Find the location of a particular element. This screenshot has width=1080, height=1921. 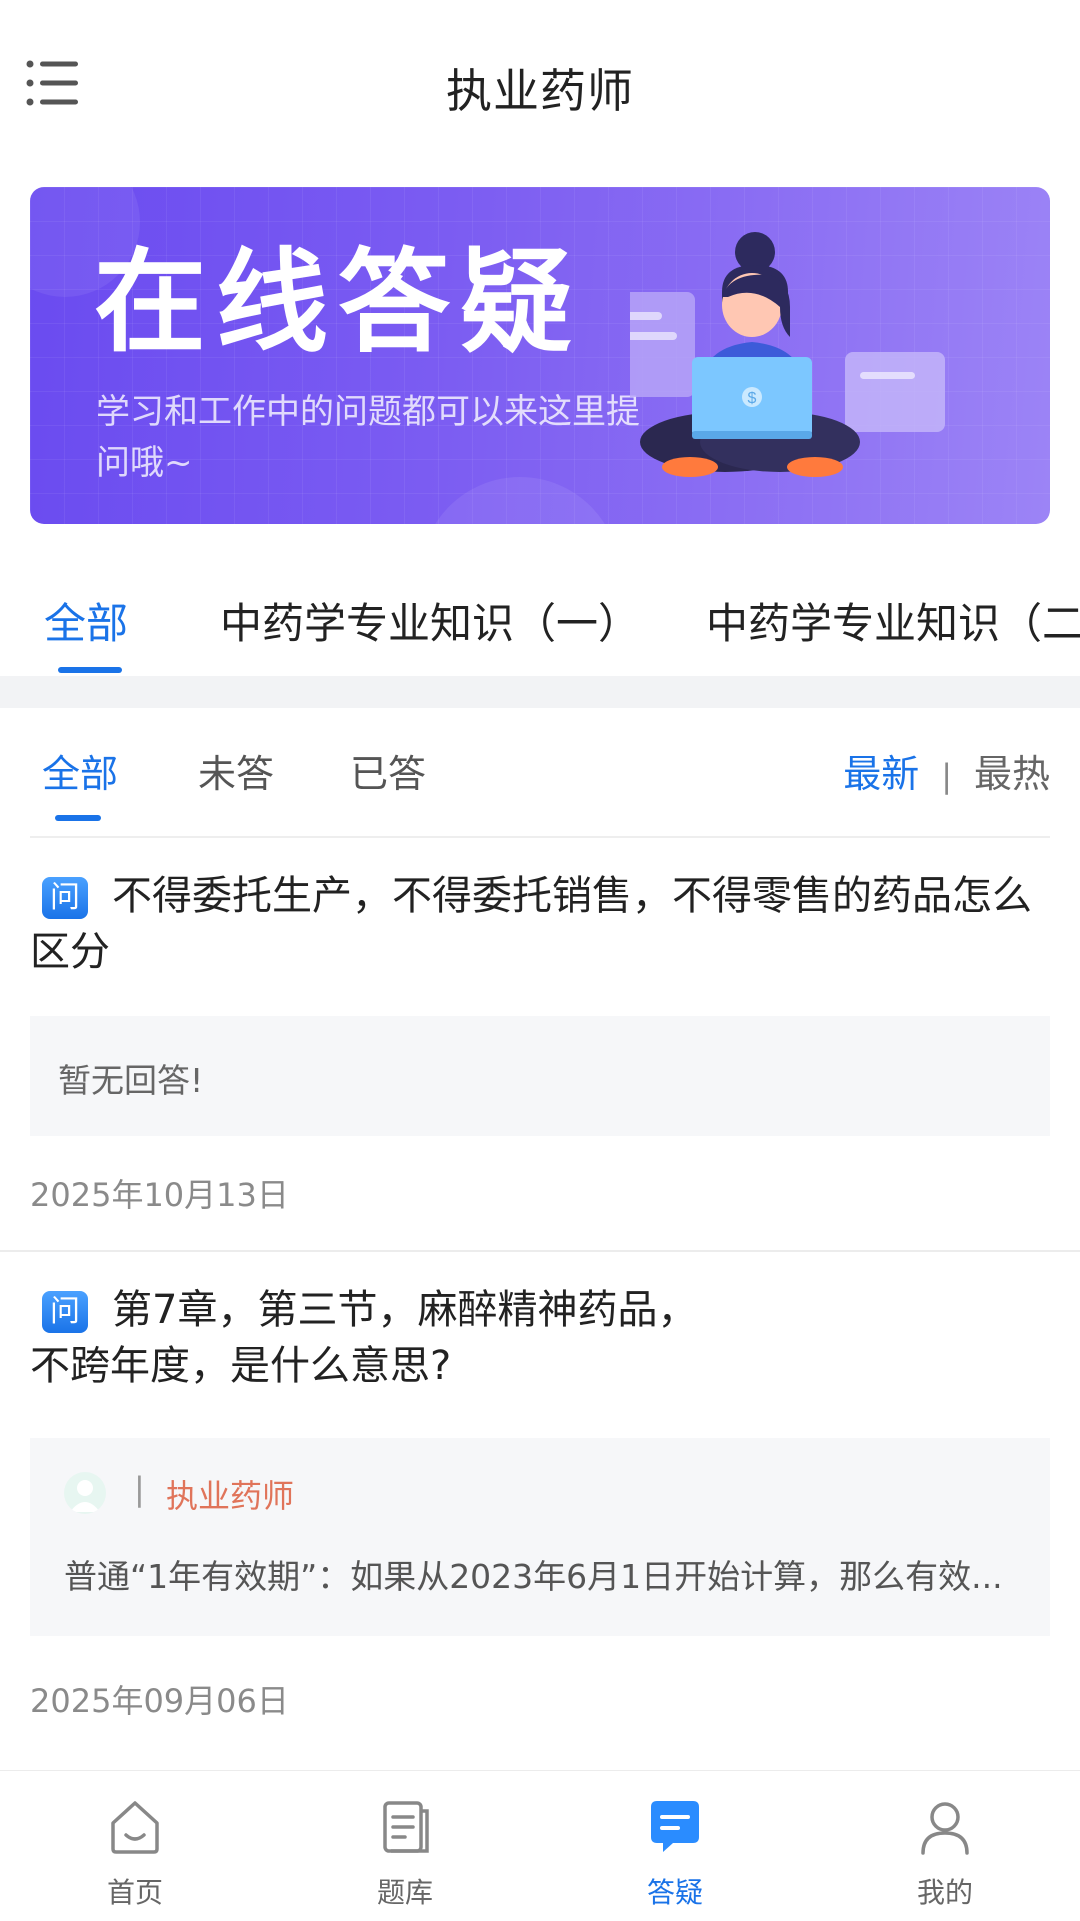

nav-profile-label: 我的 is located at coordinates (944, 1892).